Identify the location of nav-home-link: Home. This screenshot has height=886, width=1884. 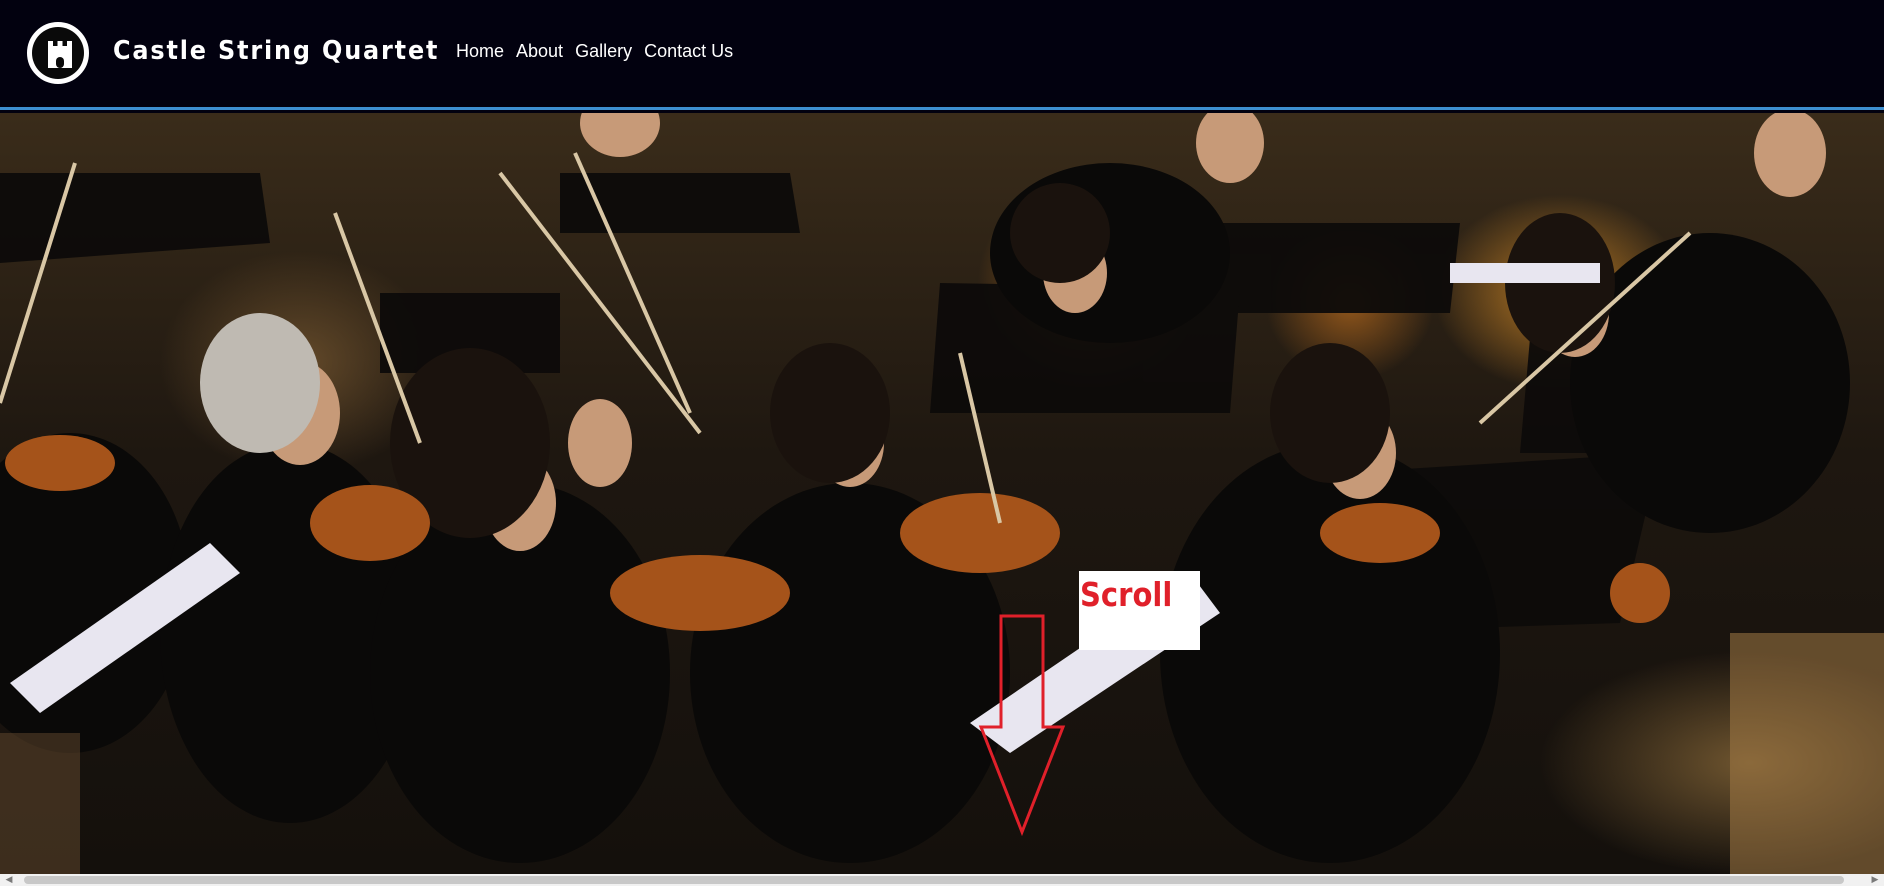
(480, 51).